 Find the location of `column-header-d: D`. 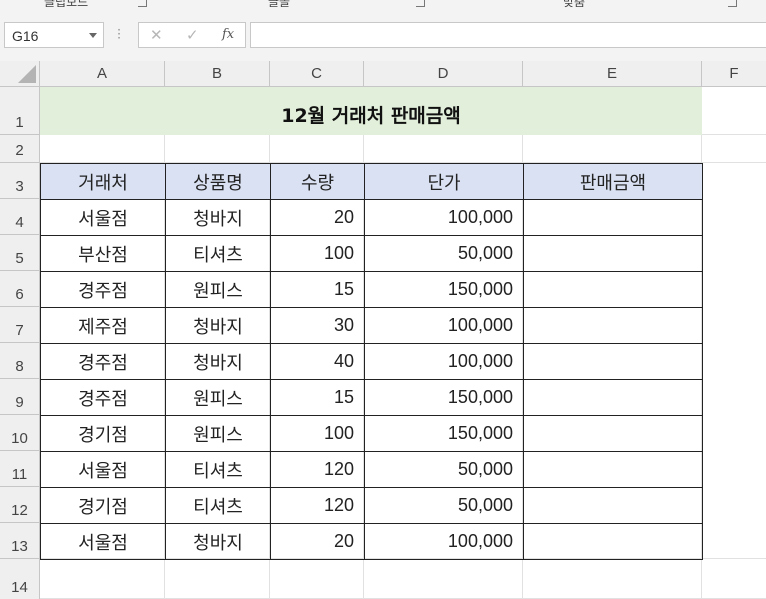

column-header-d: D is located at coordinates (443, 74).